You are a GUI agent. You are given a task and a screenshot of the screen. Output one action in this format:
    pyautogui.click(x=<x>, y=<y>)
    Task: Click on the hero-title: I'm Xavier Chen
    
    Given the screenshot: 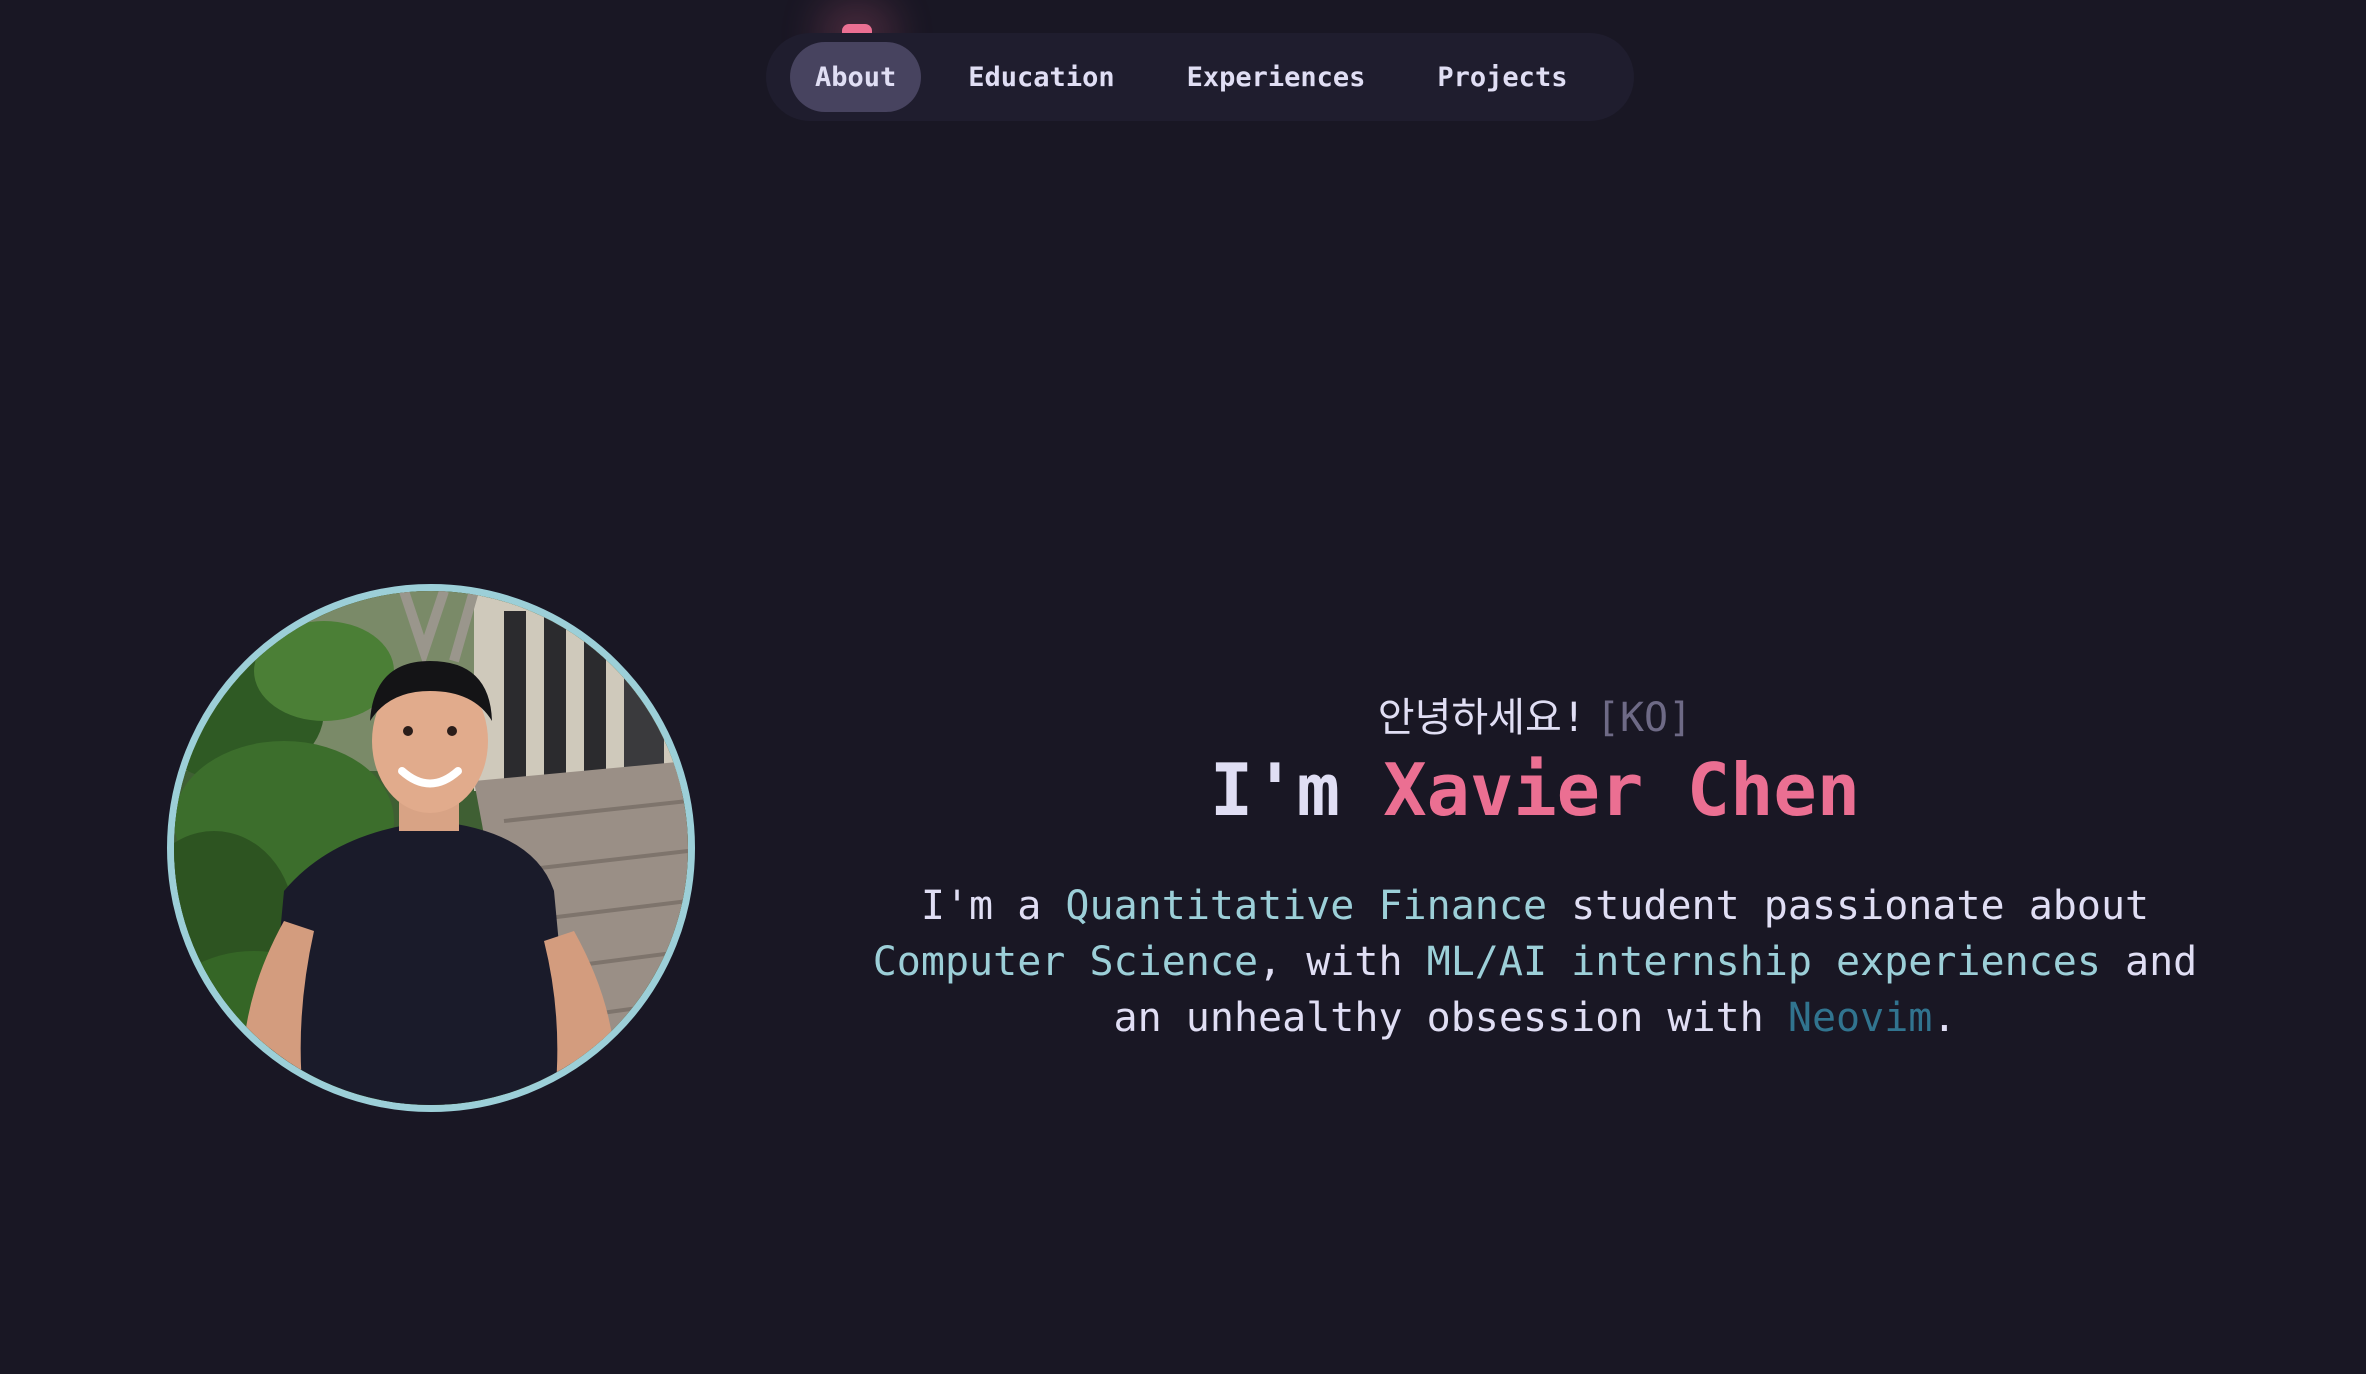 What is the action you would take?
    pyautogui.click(x=1535, y=790)
    